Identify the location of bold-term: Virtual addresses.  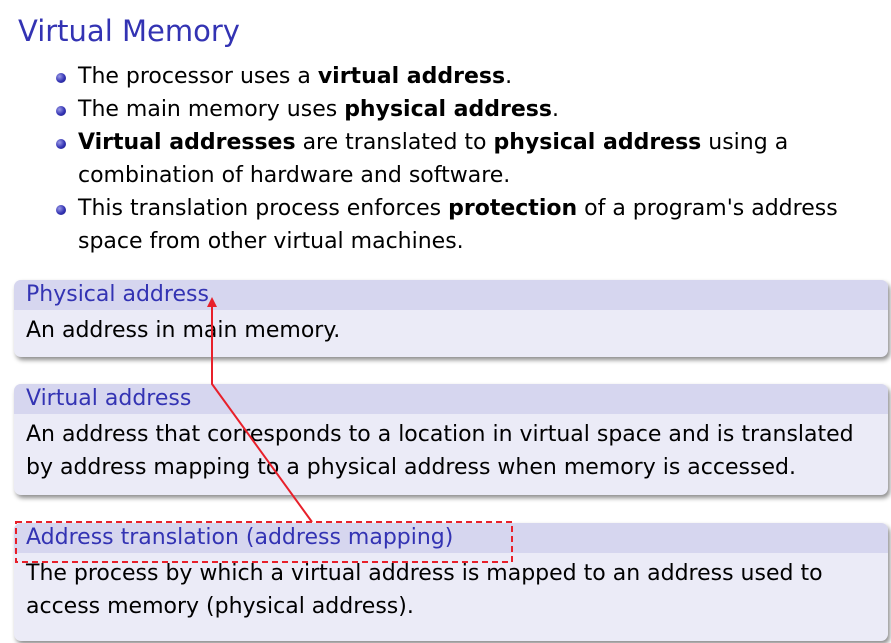
(187, 142).